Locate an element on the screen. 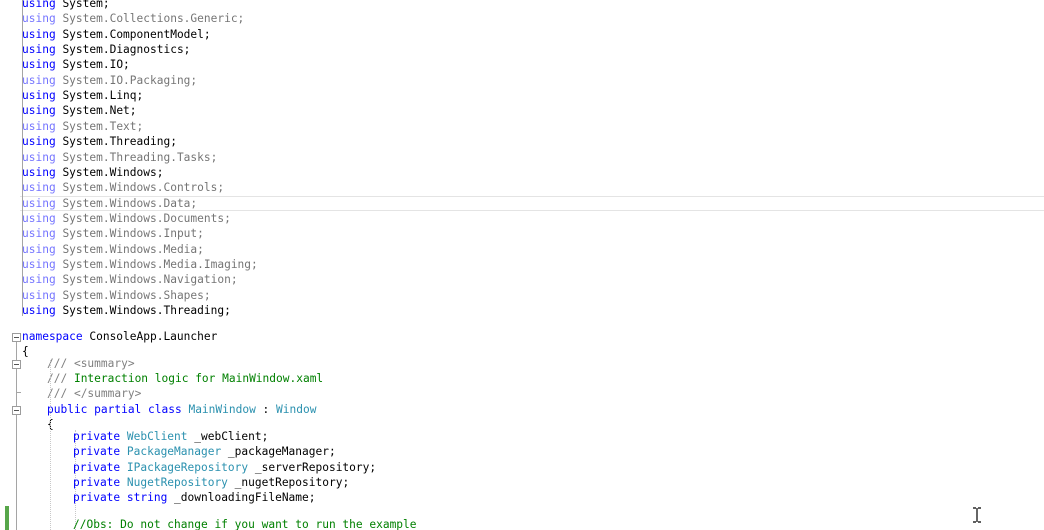 This screenshot has width=1044, height=530. using-directive: using System.Windows.Documents; is located at coordinates (126, 218).